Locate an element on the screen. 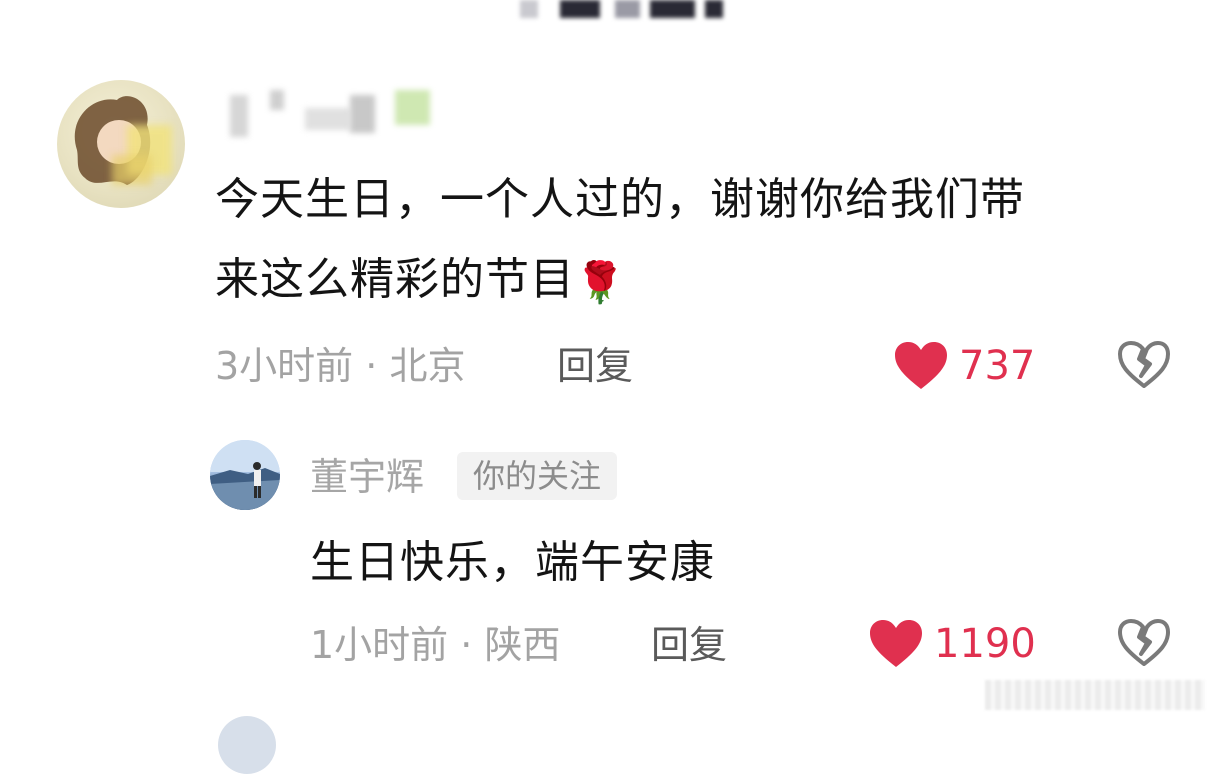  top-bar-blurred is located at coordinates (622, 10).